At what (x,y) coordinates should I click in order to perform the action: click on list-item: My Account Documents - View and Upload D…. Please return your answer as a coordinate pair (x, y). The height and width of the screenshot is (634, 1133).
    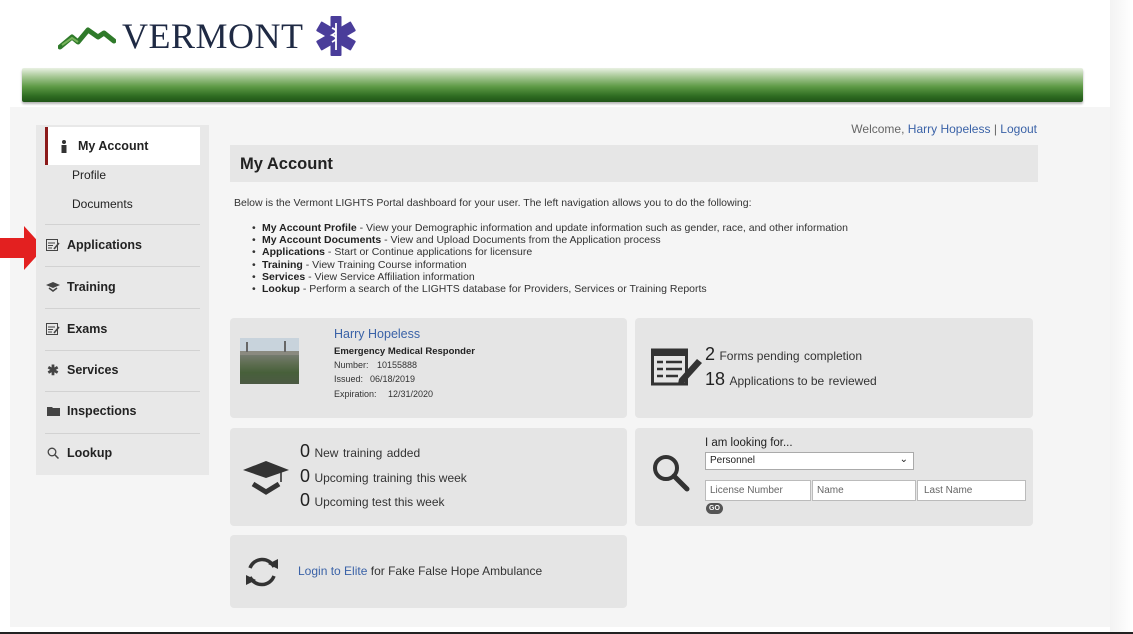
    Looking at the image, I should click on (550, 240).